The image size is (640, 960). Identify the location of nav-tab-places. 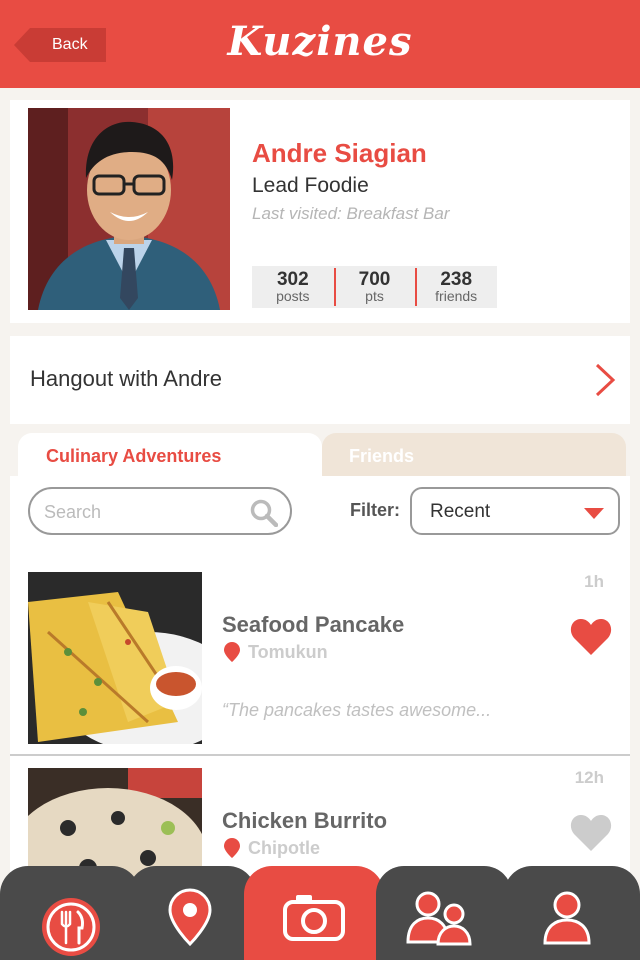
(192, 913).